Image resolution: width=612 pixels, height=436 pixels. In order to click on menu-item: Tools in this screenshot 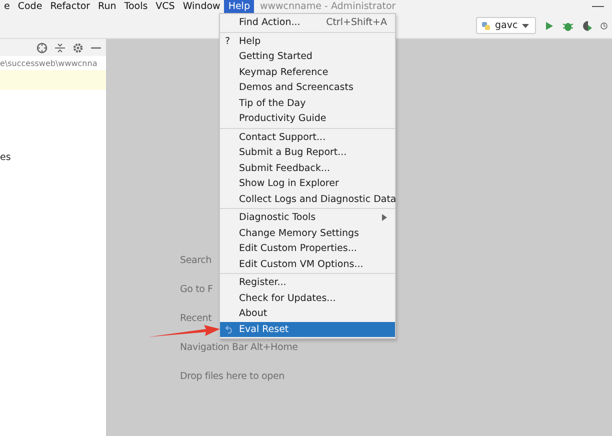, I will do `click(136, 6)`.